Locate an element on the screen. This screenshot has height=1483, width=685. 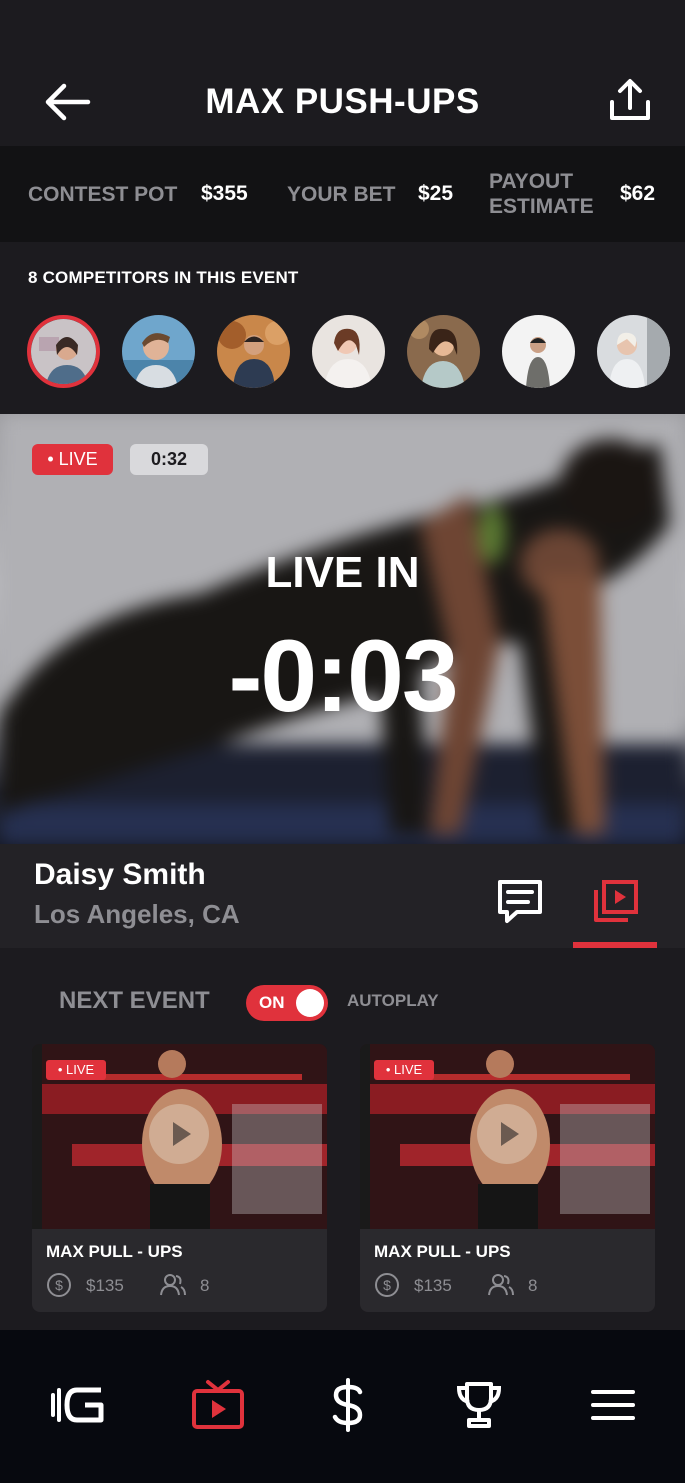
nav-home-logo is located at coordinates (77, 1405).